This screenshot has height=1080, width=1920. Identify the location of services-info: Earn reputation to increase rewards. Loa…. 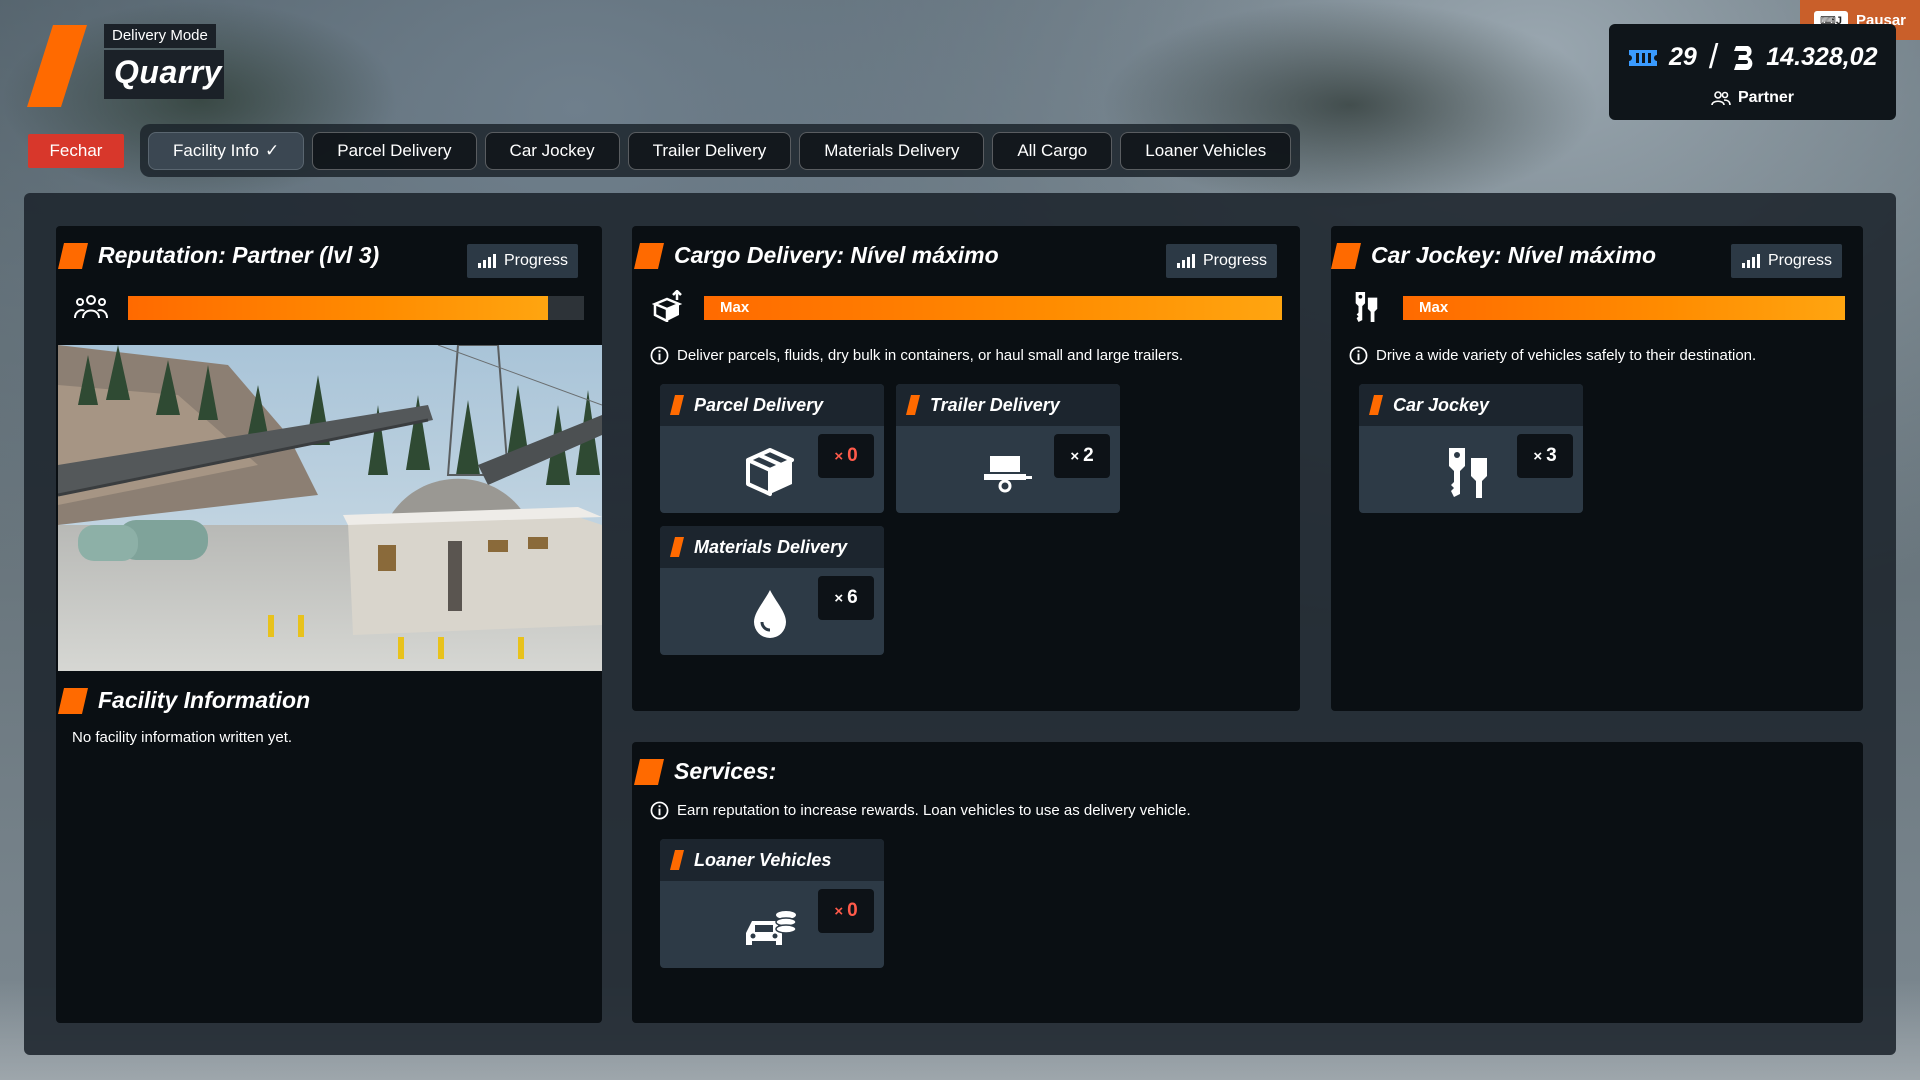
(920, 810).